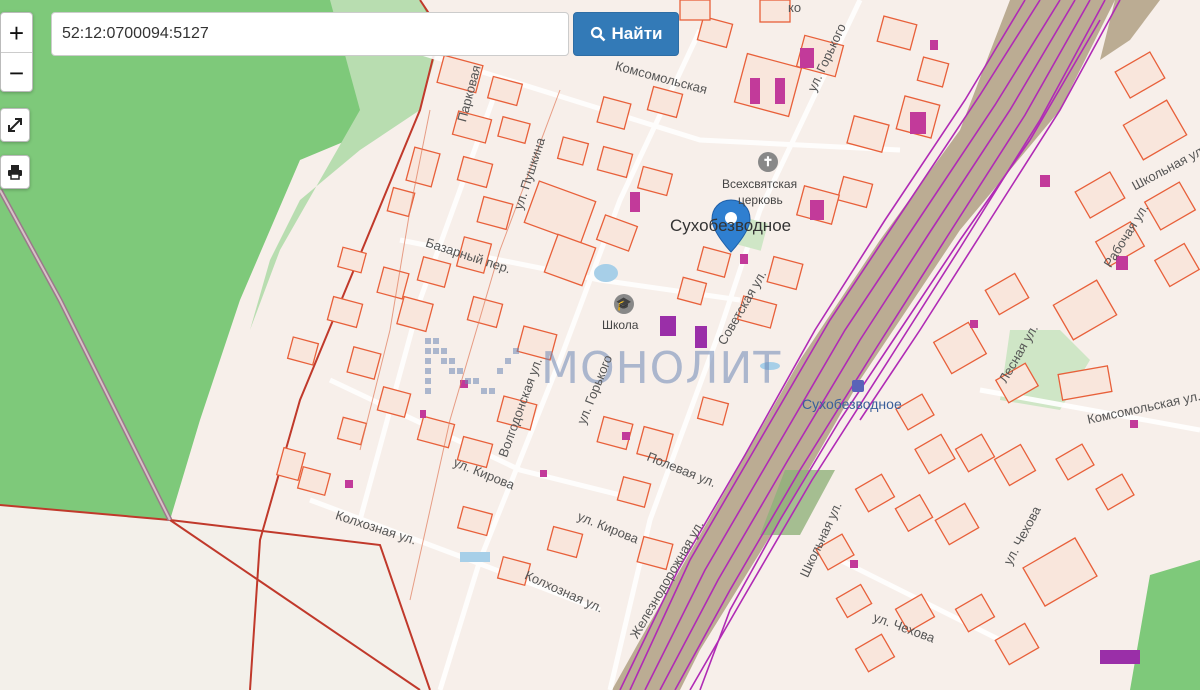  I want to click on school-icon: 🎓, so click(624, 304).